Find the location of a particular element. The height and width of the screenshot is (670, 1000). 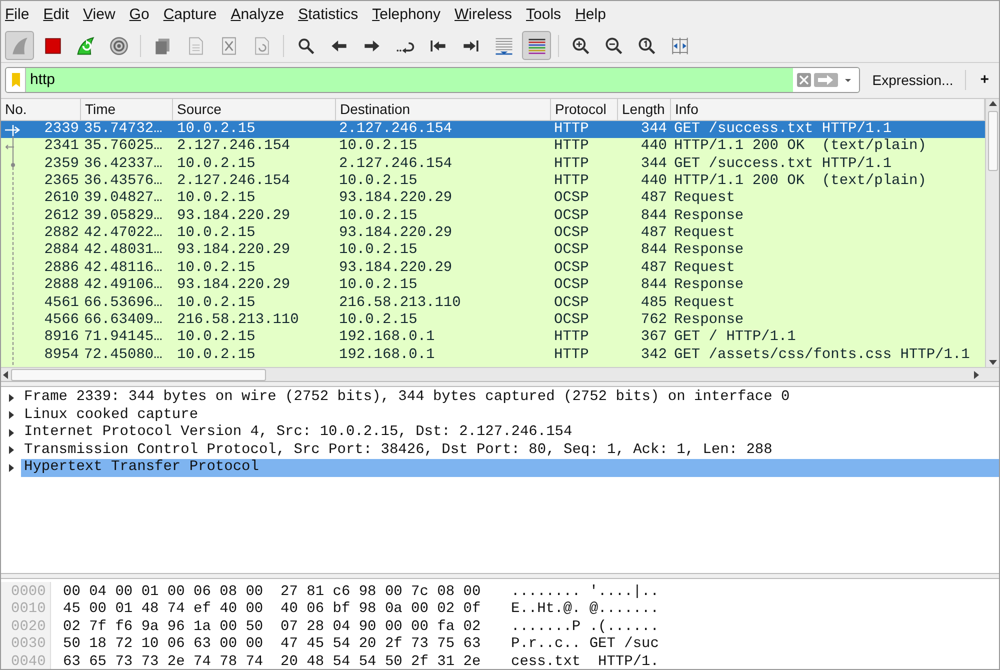

table-cell-text: 2610 is located at coordinates (61, 199).